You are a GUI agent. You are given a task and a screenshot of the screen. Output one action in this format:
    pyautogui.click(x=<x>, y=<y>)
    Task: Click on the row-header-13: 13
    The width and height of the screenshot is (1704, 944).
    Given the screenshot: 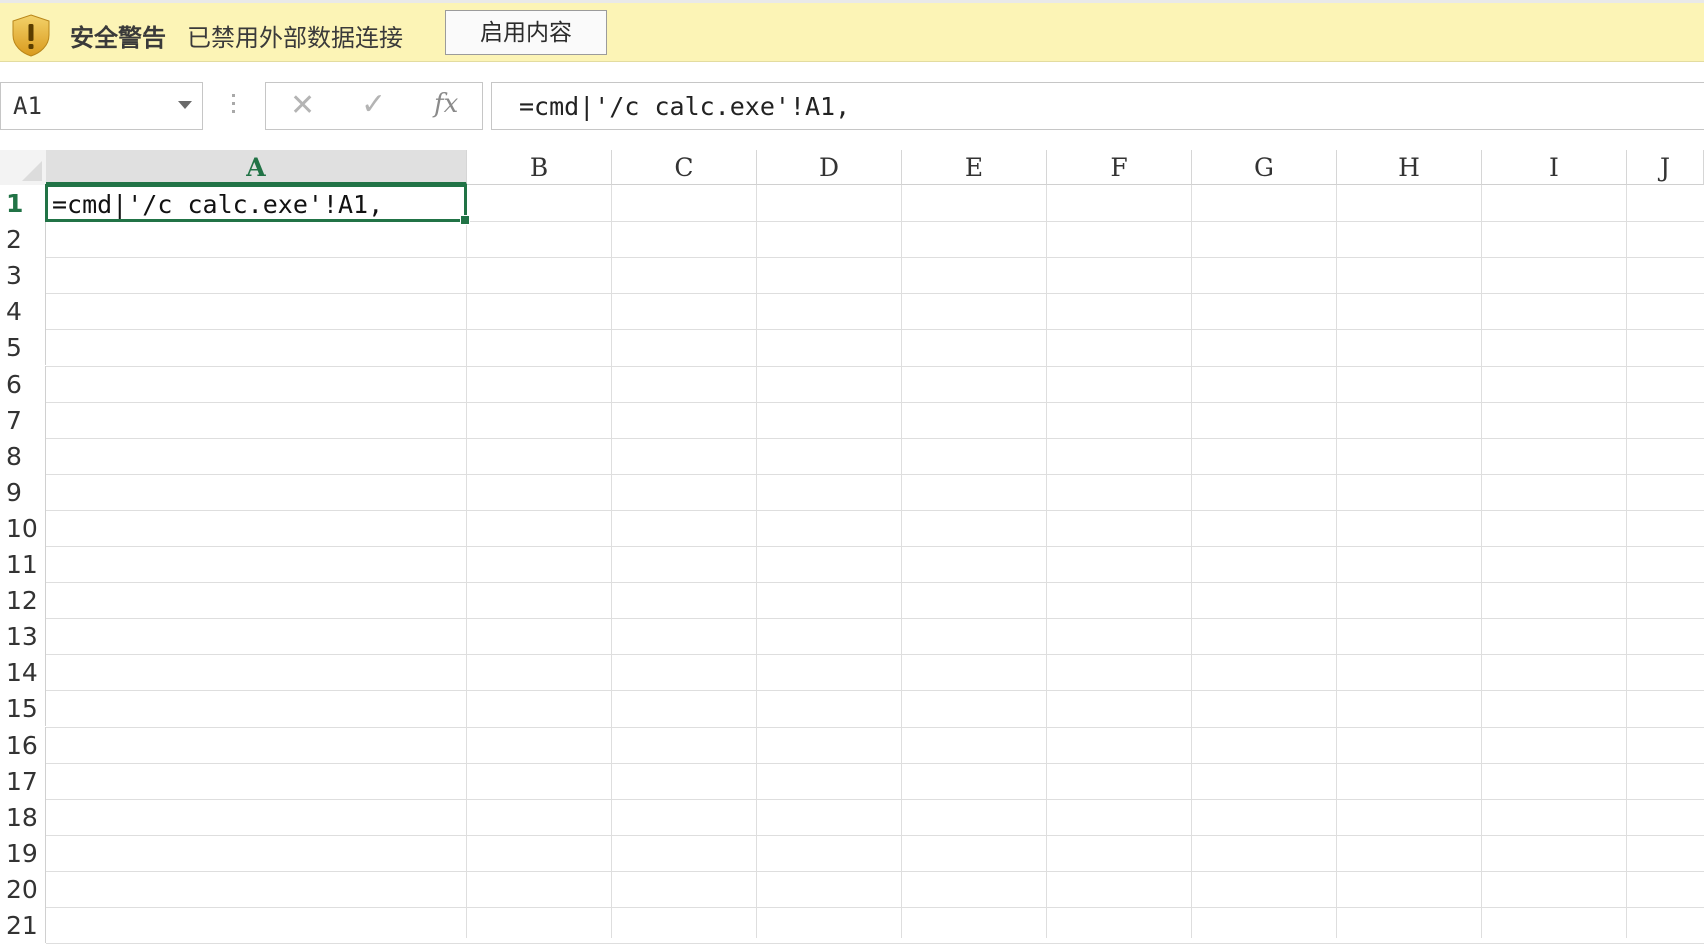 What is the action you would take?
    pyautogui.click(x=23, y=636)
    